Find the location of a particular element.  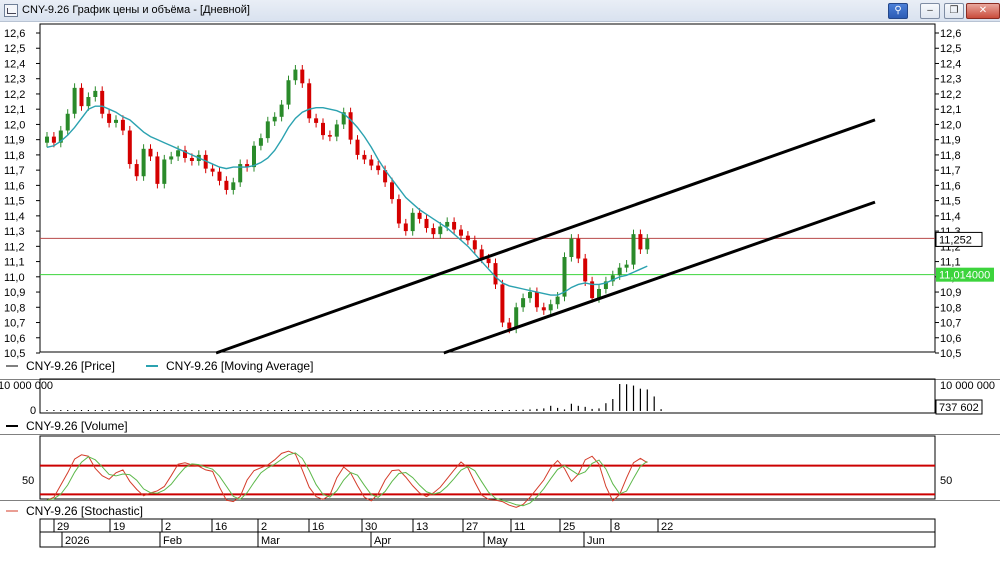

y-tick-label-left: 11,6 is located at coordinates (14, 186).